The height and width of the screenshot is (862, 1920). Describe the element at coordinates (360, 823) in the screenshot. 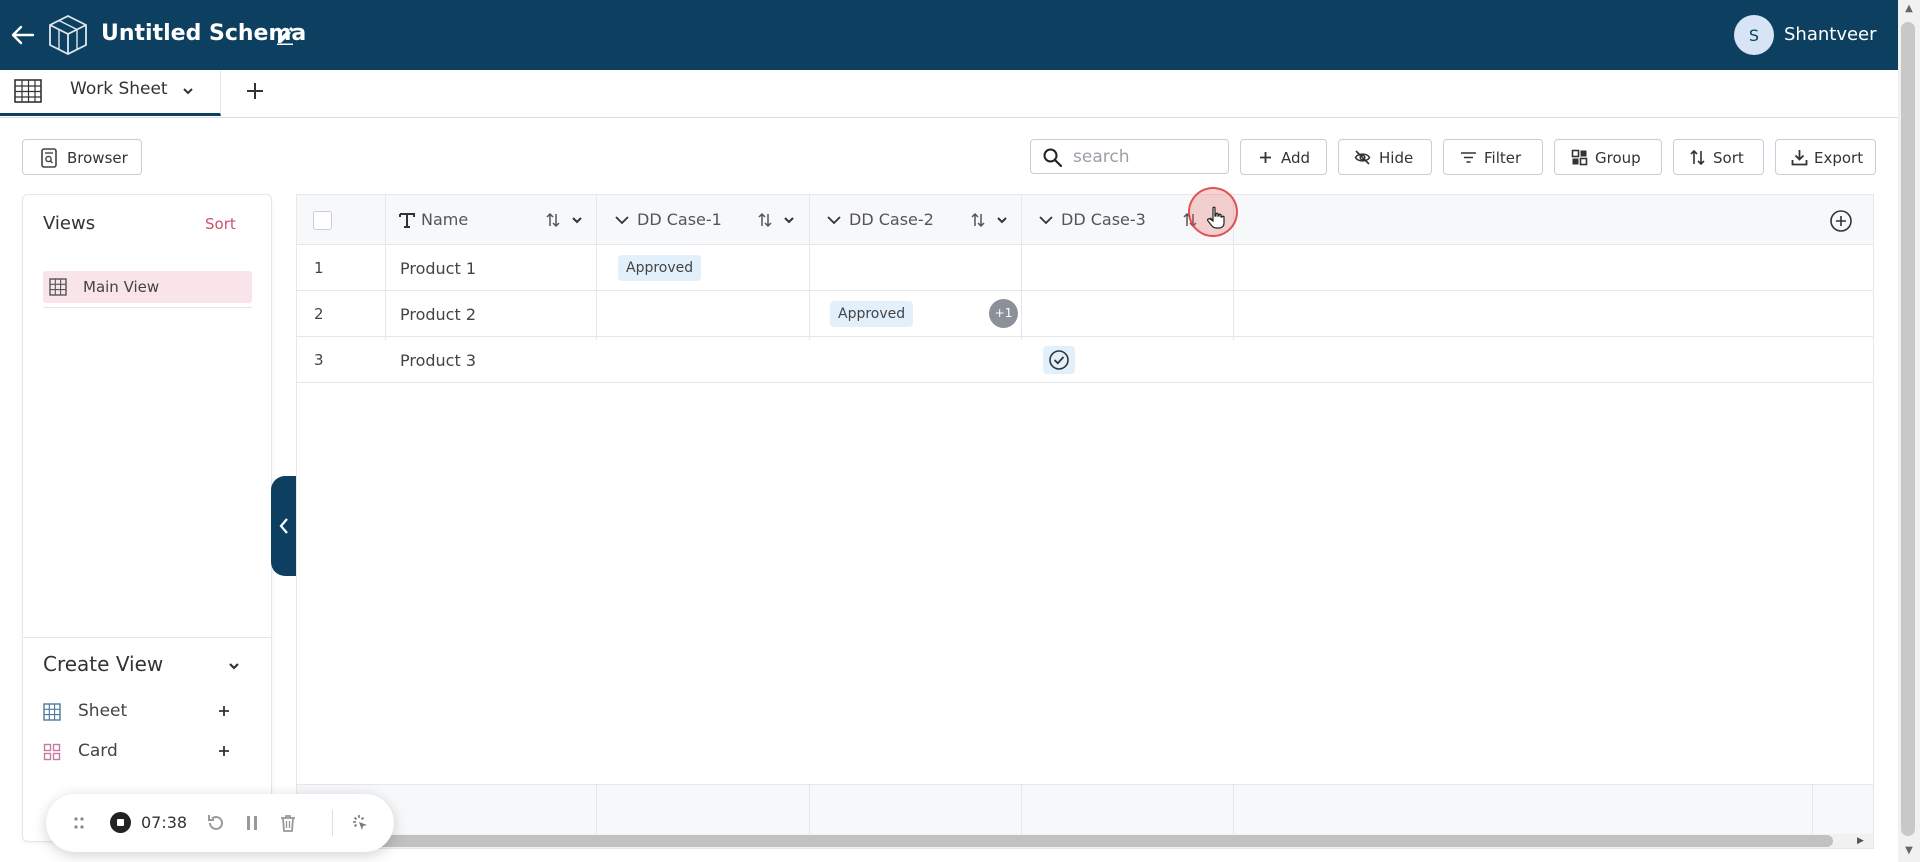

I see `click-effect-icon` at that location.